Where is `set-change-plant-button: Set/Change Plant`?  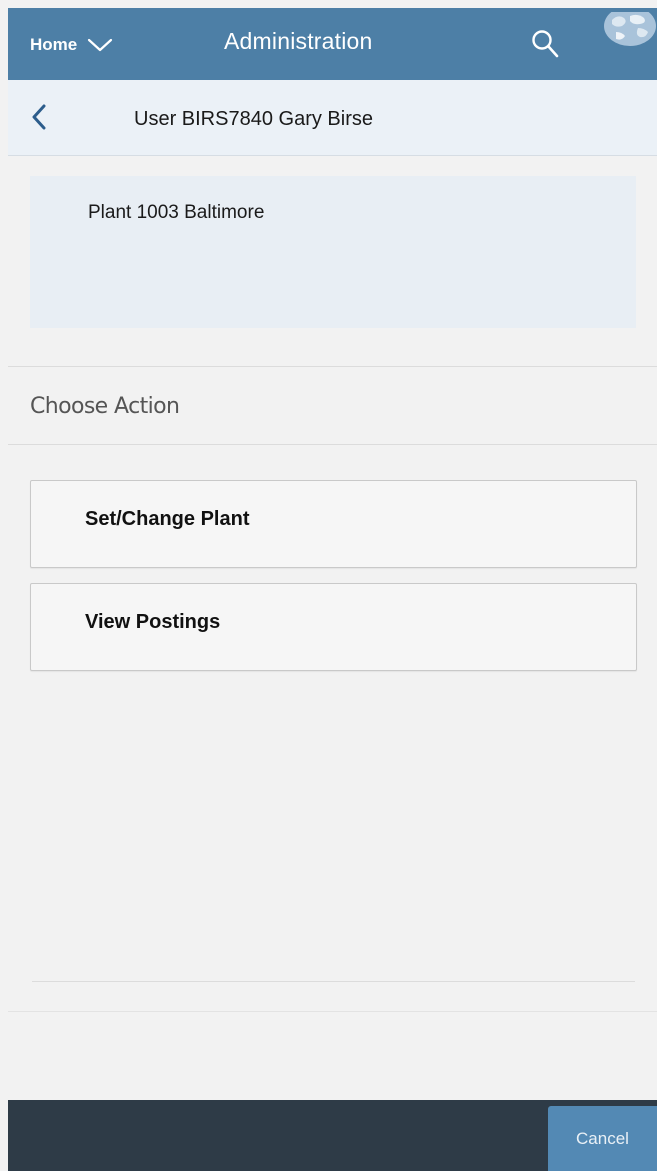
set-change-plant-button: Set/Change Plant is located at coordinates (333, 524).